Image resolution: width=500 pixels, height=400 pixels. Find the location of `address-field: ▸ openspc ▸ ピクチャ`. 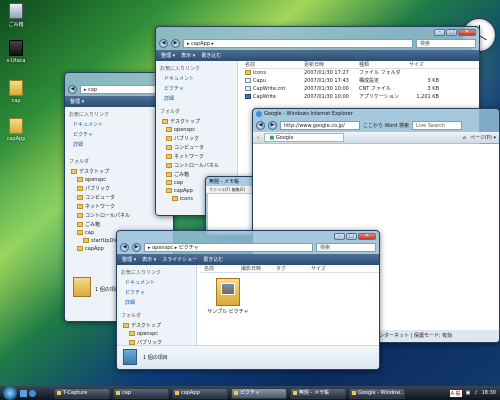

address-field: ▸ openspc ▸ ピクチャ is located at coordinates (228, 247).